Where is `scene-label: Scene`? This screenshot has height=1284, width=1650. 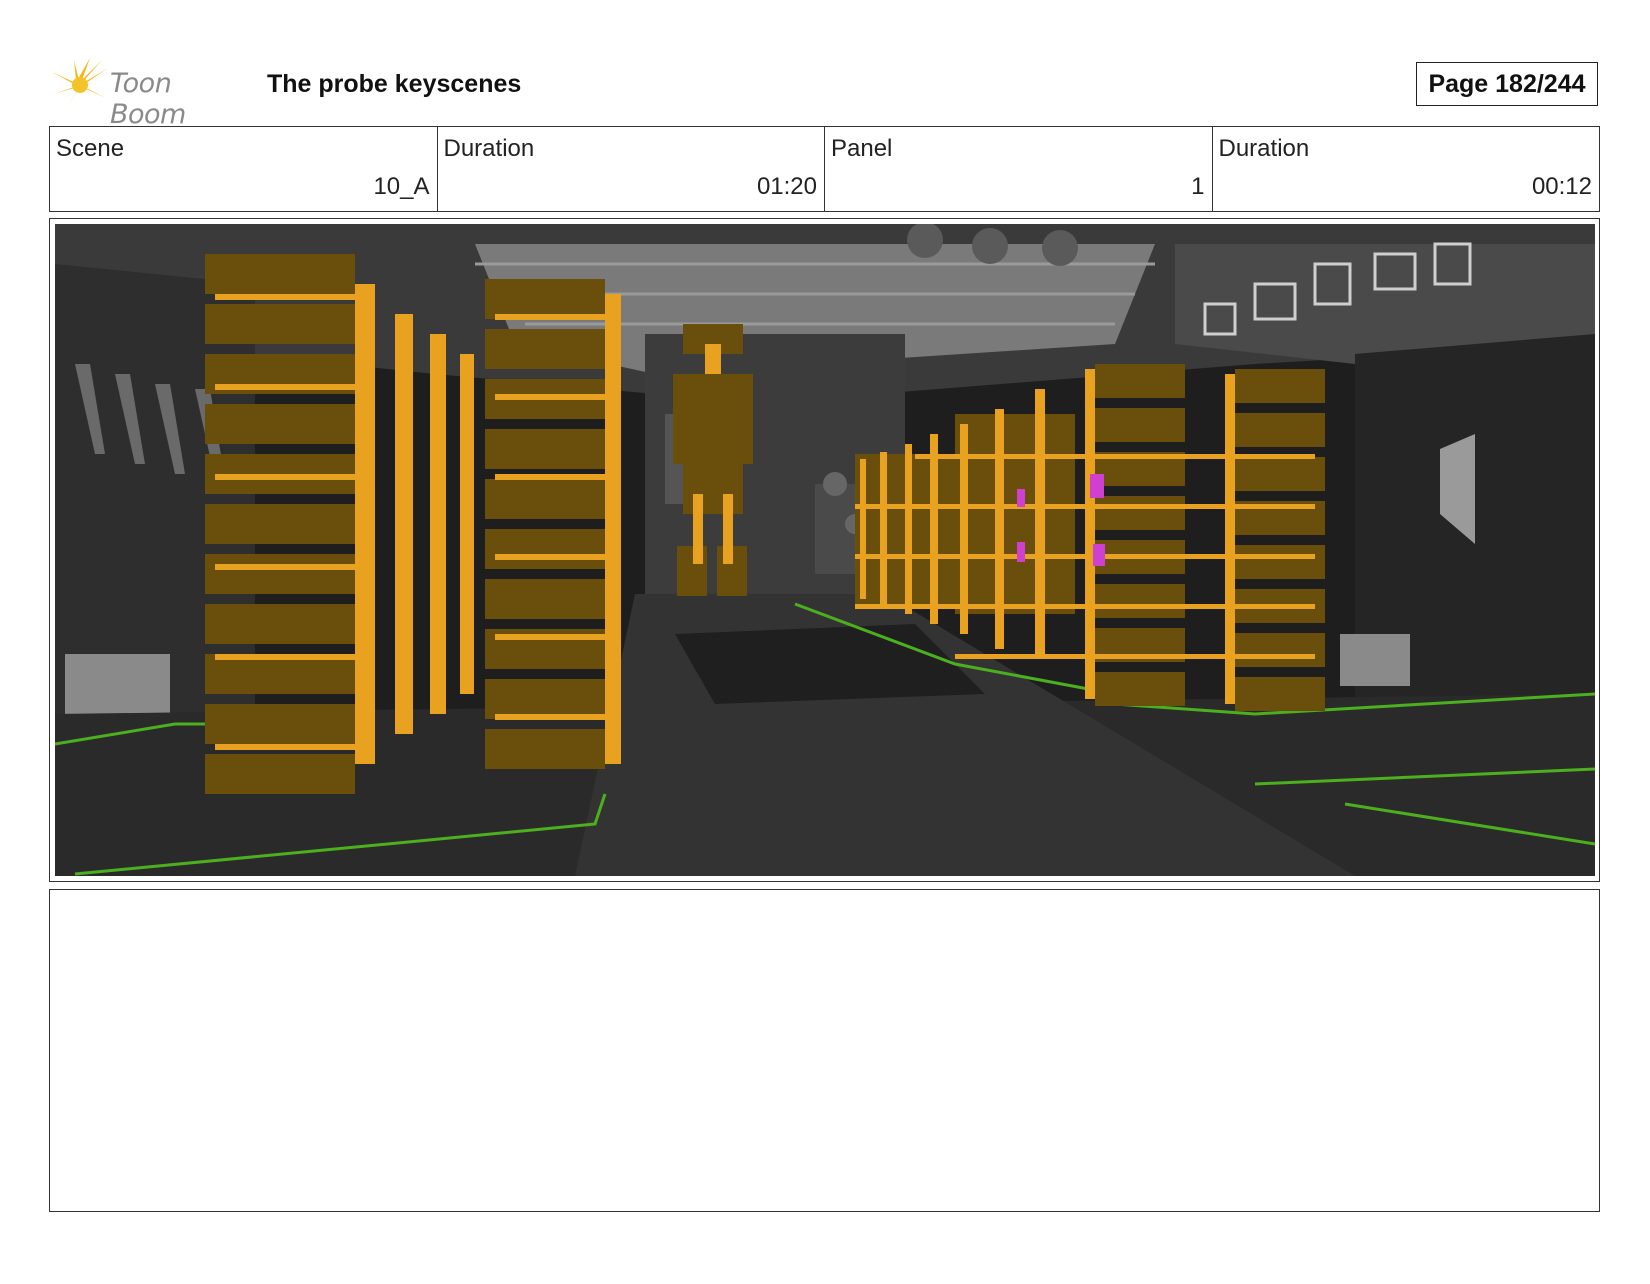 scene-label: Scene is located at coordinates (90, 148).